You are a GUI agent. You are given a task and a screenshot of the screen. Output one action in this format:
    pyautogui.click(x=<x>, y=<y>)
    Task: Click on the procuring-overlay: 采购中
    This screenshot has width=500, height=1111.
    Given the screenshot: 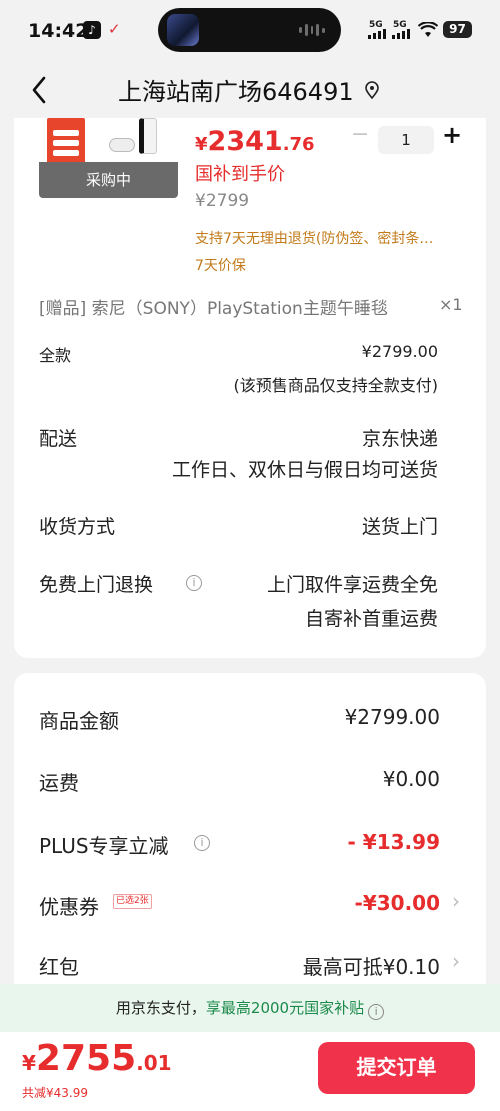 What is the action you would take?
    pyautogui.click(x=108, y=180)
    